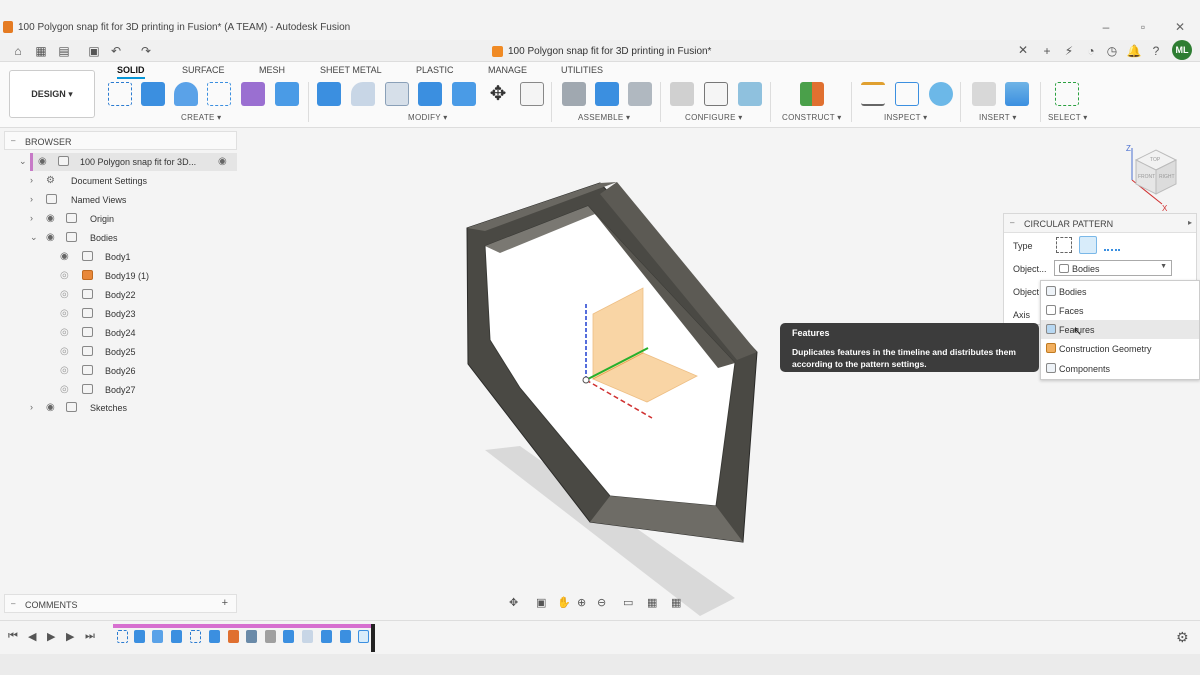 The height and width of the screenshot is (675, 1200). I want to click on browser-item-origin: › ◉ Origin, so click(105, 219).